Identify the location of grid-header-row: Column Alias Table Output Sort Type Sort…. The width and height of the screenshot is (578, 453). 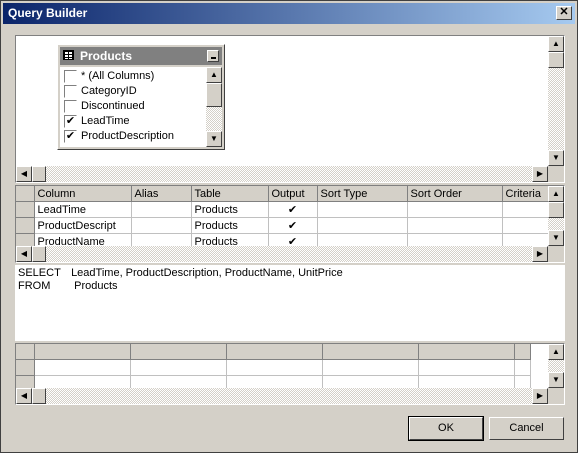
(284, 194).